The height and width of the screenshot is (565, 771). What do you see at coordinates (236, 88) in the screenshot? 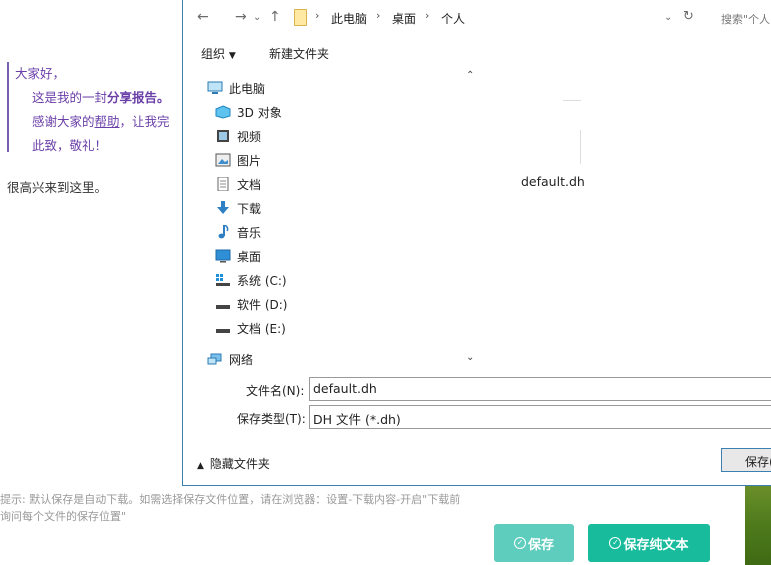
I see `nav-this-pc: 此电脑` at bounding box center [236, 88].